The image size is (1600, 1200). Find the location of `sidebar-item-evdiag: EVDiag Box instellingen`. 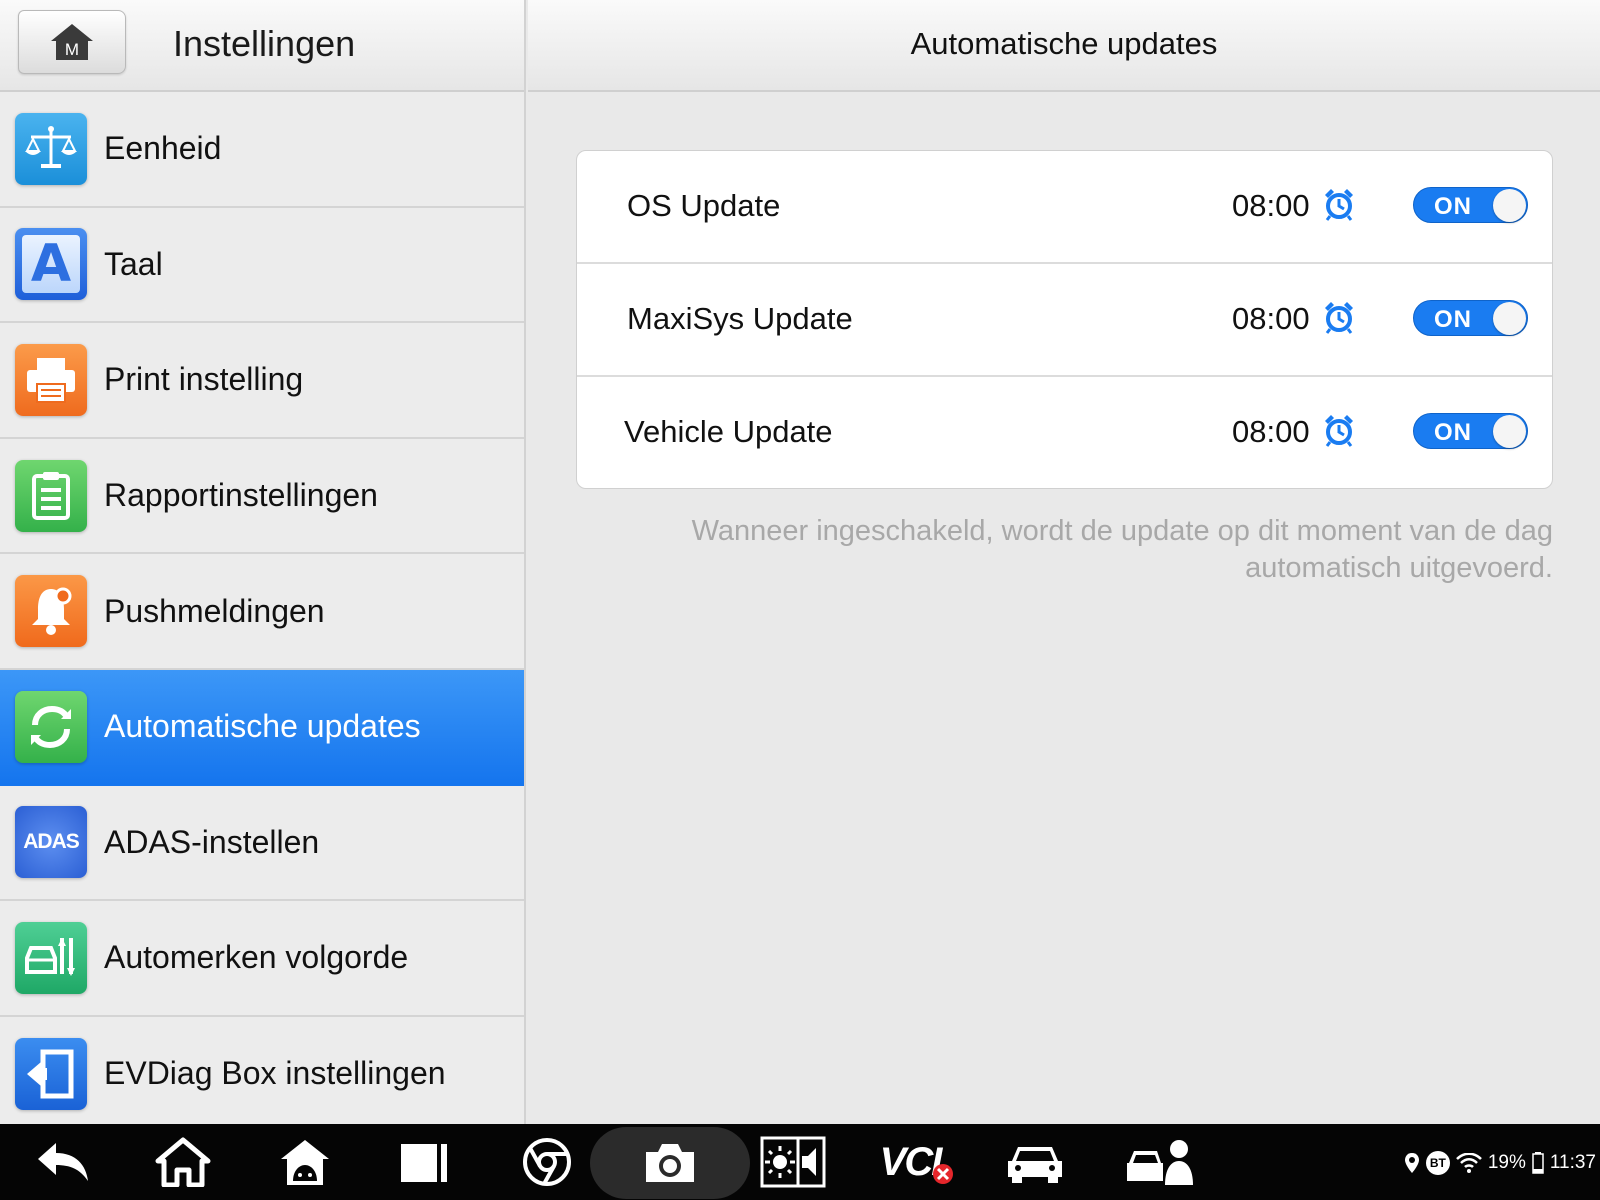

sidebar-item-evdiag: EVDiag Box instellingen is located at coordinates (262, 1070).